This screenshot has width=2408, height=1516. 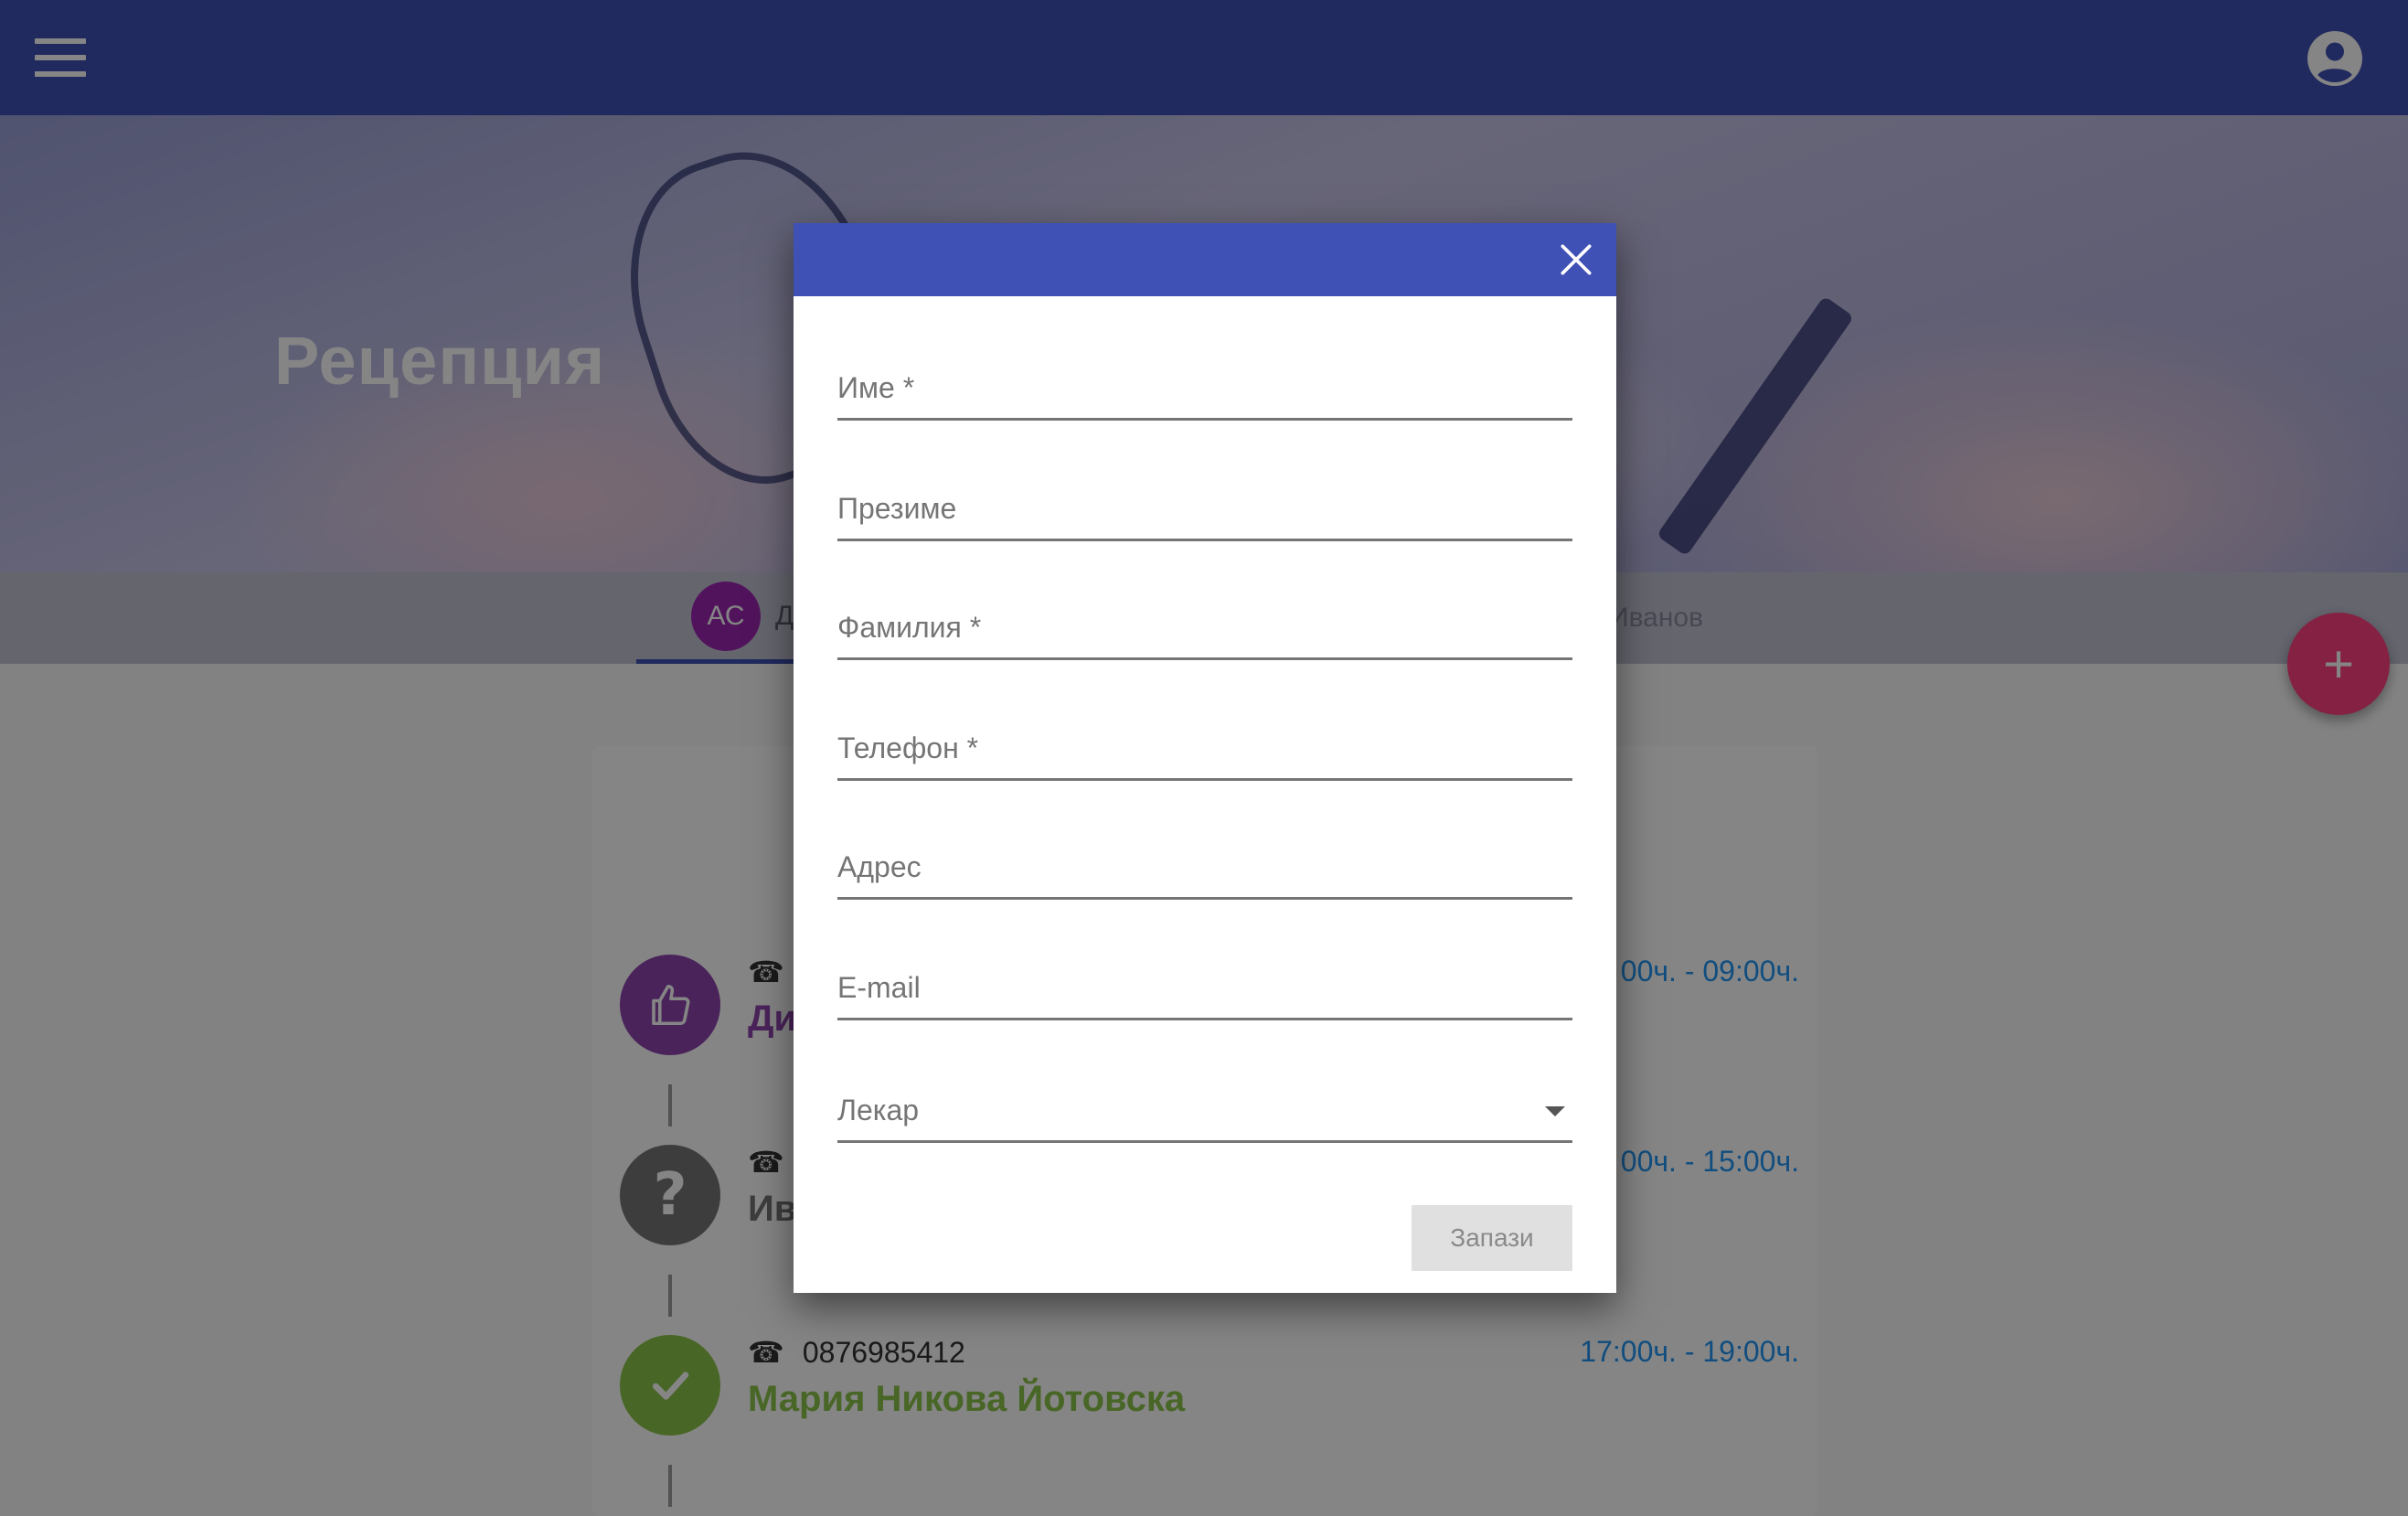 What do you see at coordinates (878, 1110) in the screenshot?
I see `doctor-select-label: Лекар` at bounding box center [878, 1110].